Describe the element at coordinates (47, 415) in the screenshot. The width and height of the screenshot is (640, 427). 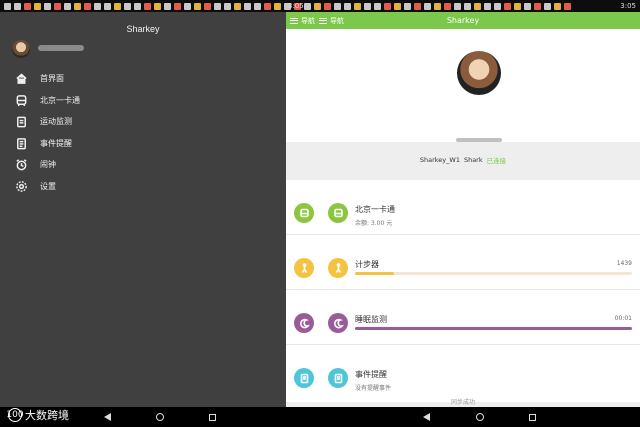
I see `watermark-text: 大数跨境` at that location.